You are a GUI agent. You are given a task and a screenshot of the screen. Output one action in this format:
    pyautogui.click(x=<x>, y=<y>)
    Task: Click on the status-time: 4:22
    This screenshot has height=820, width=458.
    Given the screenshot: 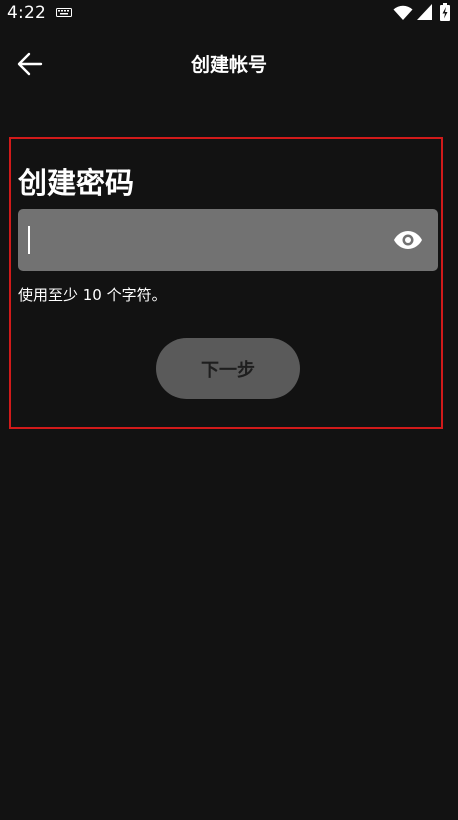 What is the action you would take?
    pyautogui.click(x=26, y=13)
    